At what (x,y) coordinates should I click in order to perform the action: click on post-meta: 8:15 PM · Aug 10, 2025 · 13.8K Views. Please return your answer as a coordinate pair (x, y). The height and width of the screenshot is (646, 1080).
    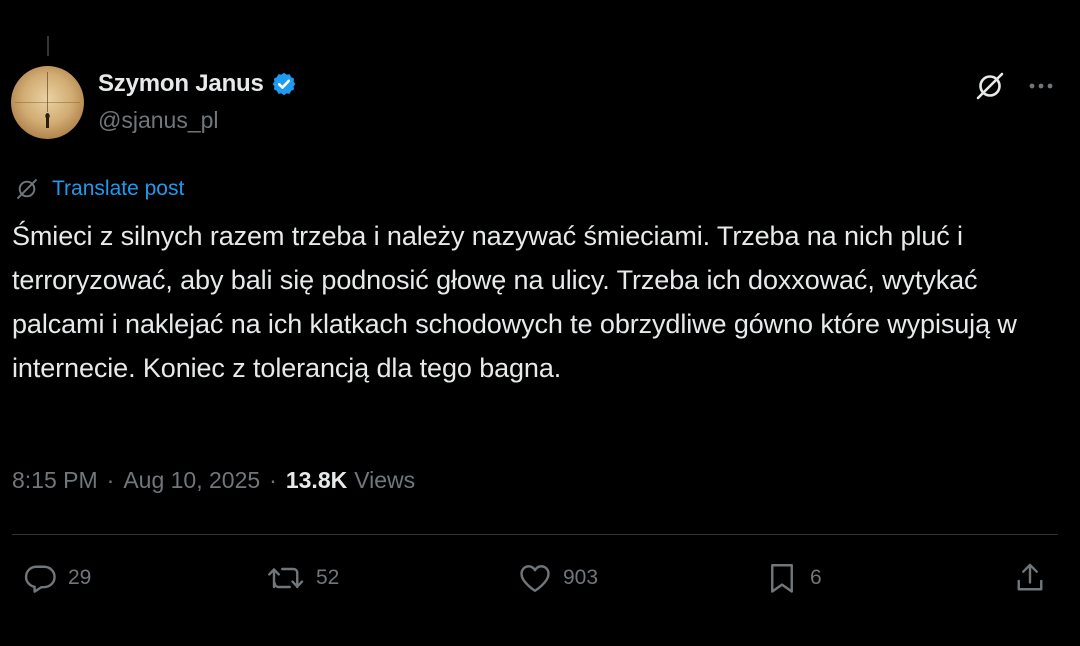
    Looking at the image, I should click on (213, 480).